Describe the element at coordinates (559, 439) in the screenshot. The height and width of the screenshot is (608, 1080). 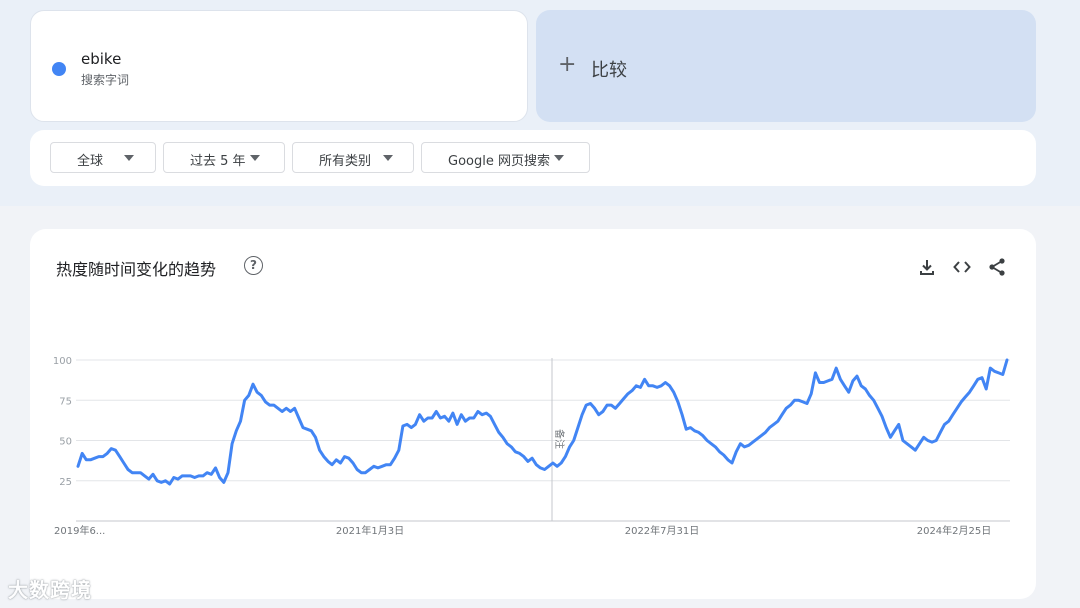
I see `annotation-label: 备注` at that location.